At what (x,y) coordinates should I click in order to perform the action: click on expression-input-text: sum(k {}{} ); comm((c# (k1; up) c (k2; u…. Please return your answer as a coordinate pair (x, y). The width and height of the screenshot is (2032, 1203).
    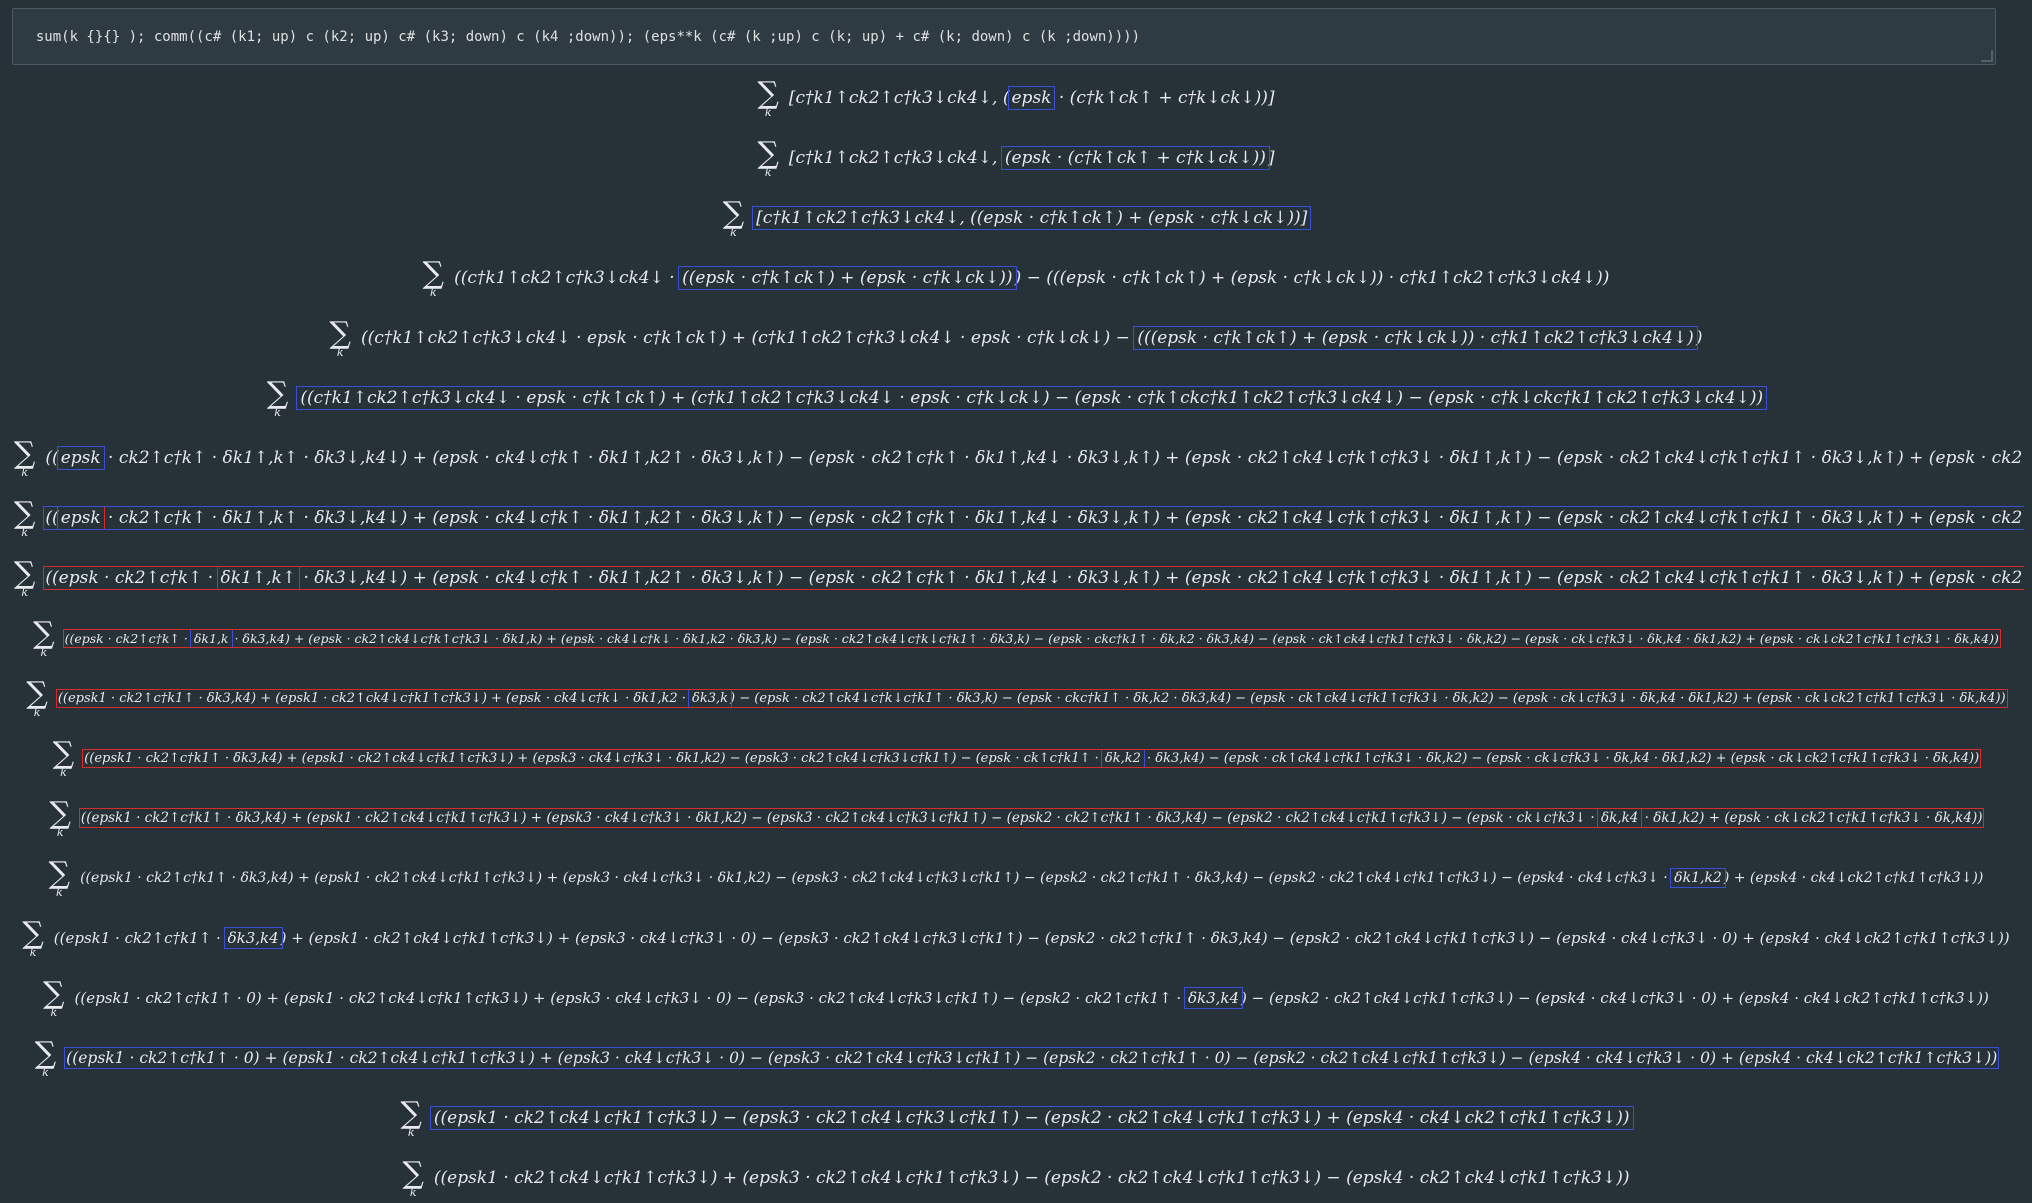
    Looking at the image, I should click on (588, 37).